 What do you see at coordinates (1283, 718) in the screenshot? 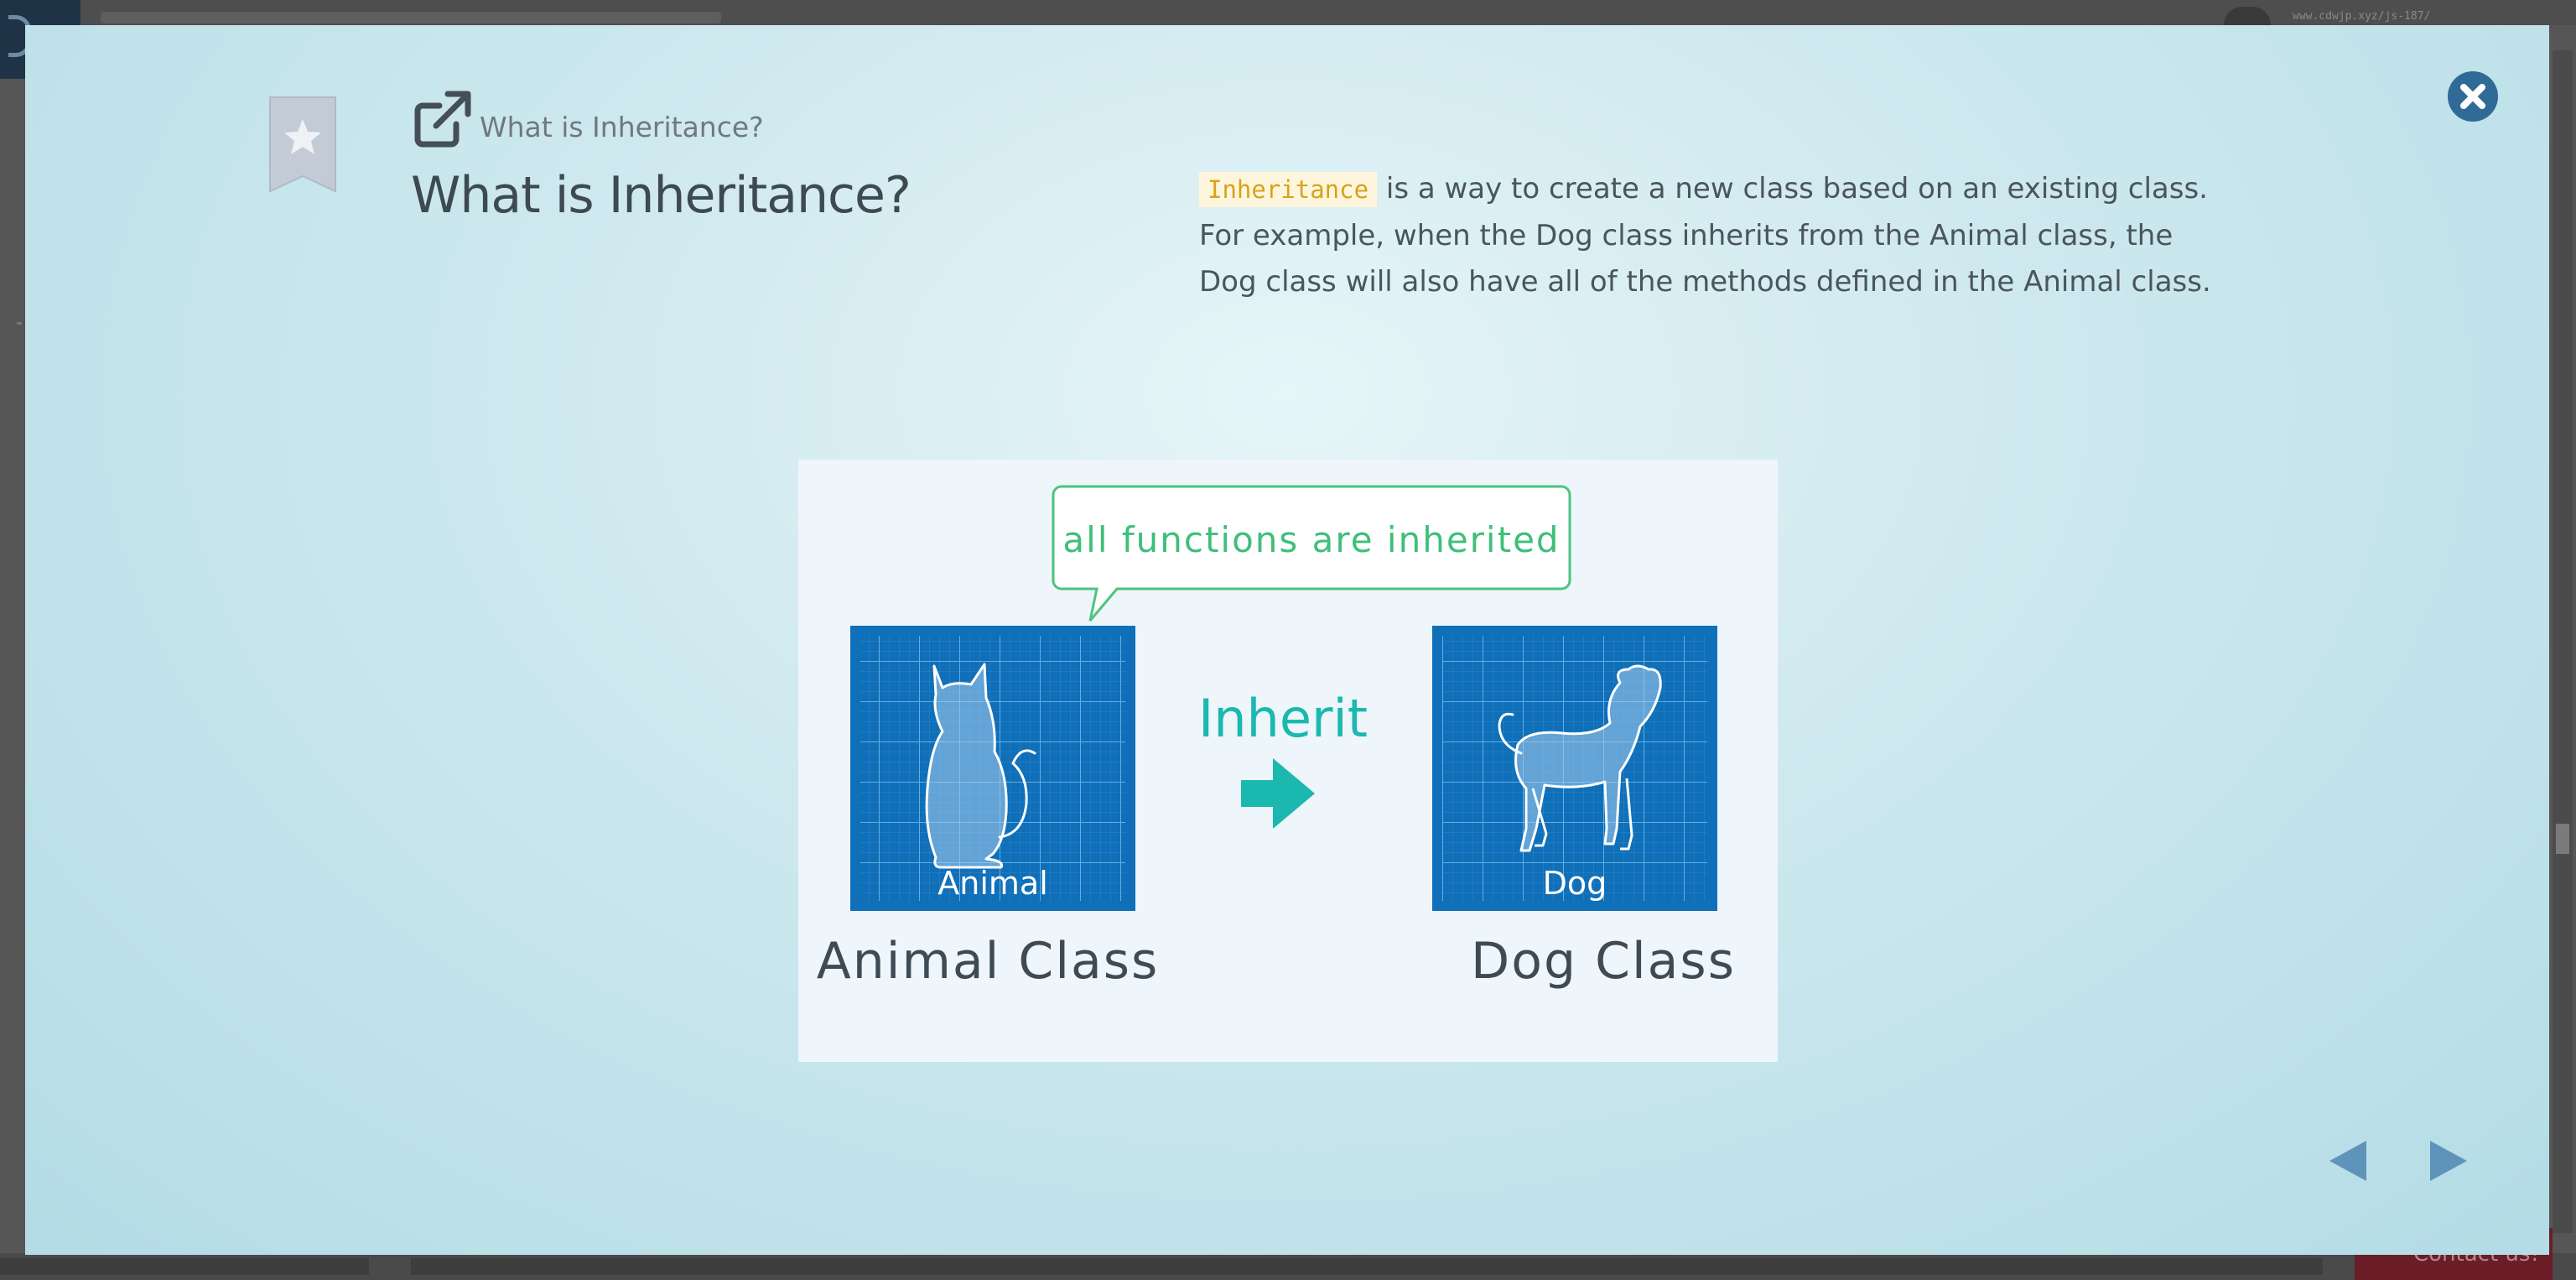
I see `inherit-label: Inherit` at bounding box center [1283, 718].